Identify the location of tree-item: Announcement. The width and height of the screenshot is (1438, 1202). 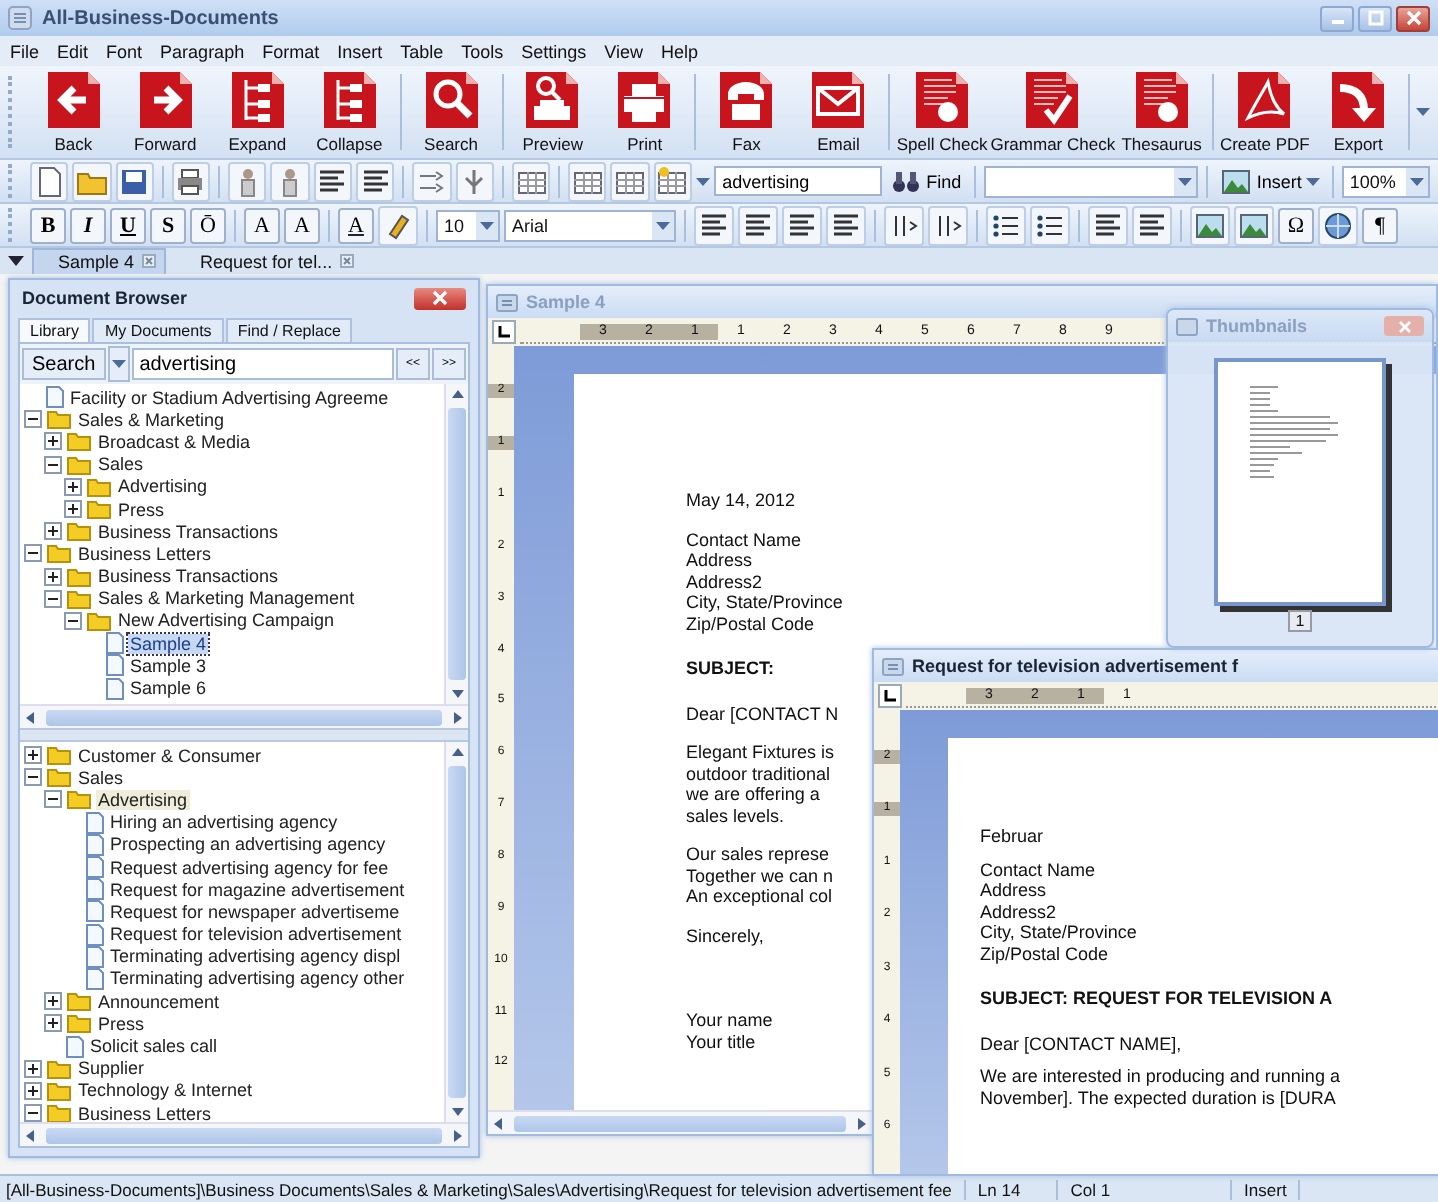
(159, 1001).